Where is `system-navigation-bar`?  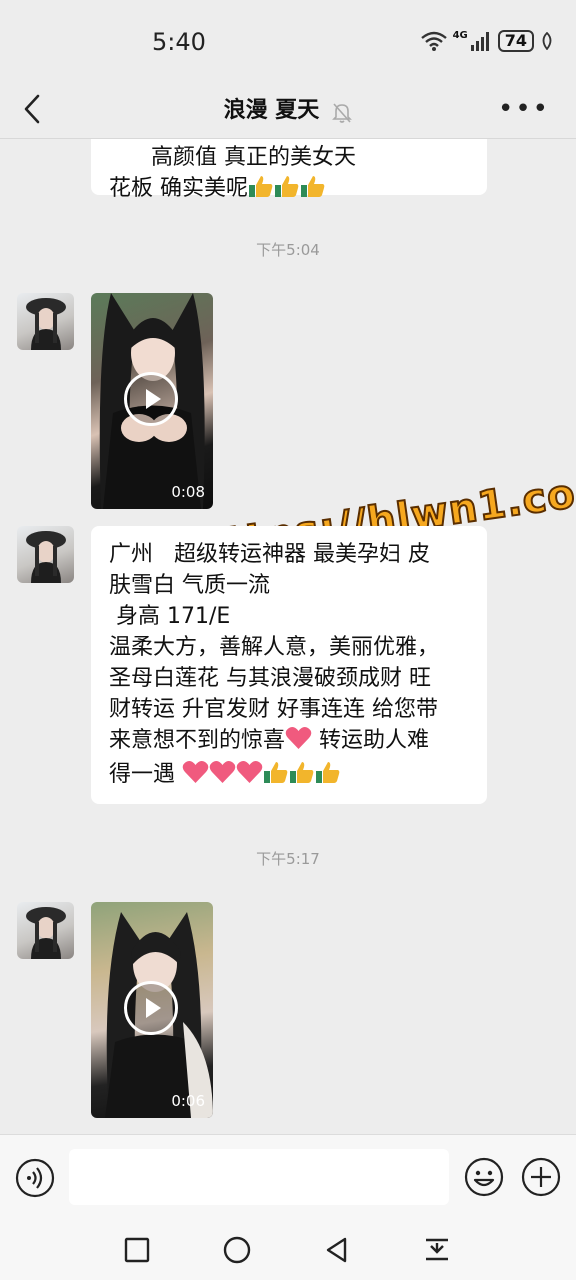 system-navigation-bar is located at coordinates (288, 1252).